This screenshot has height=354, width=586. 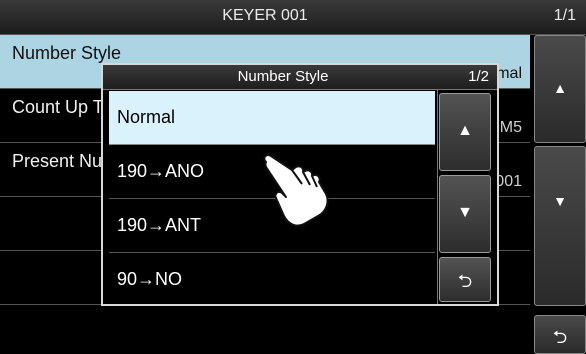 I want to click on dialog-title-bar: Number Style 1/2, so click(x=300, y=77).